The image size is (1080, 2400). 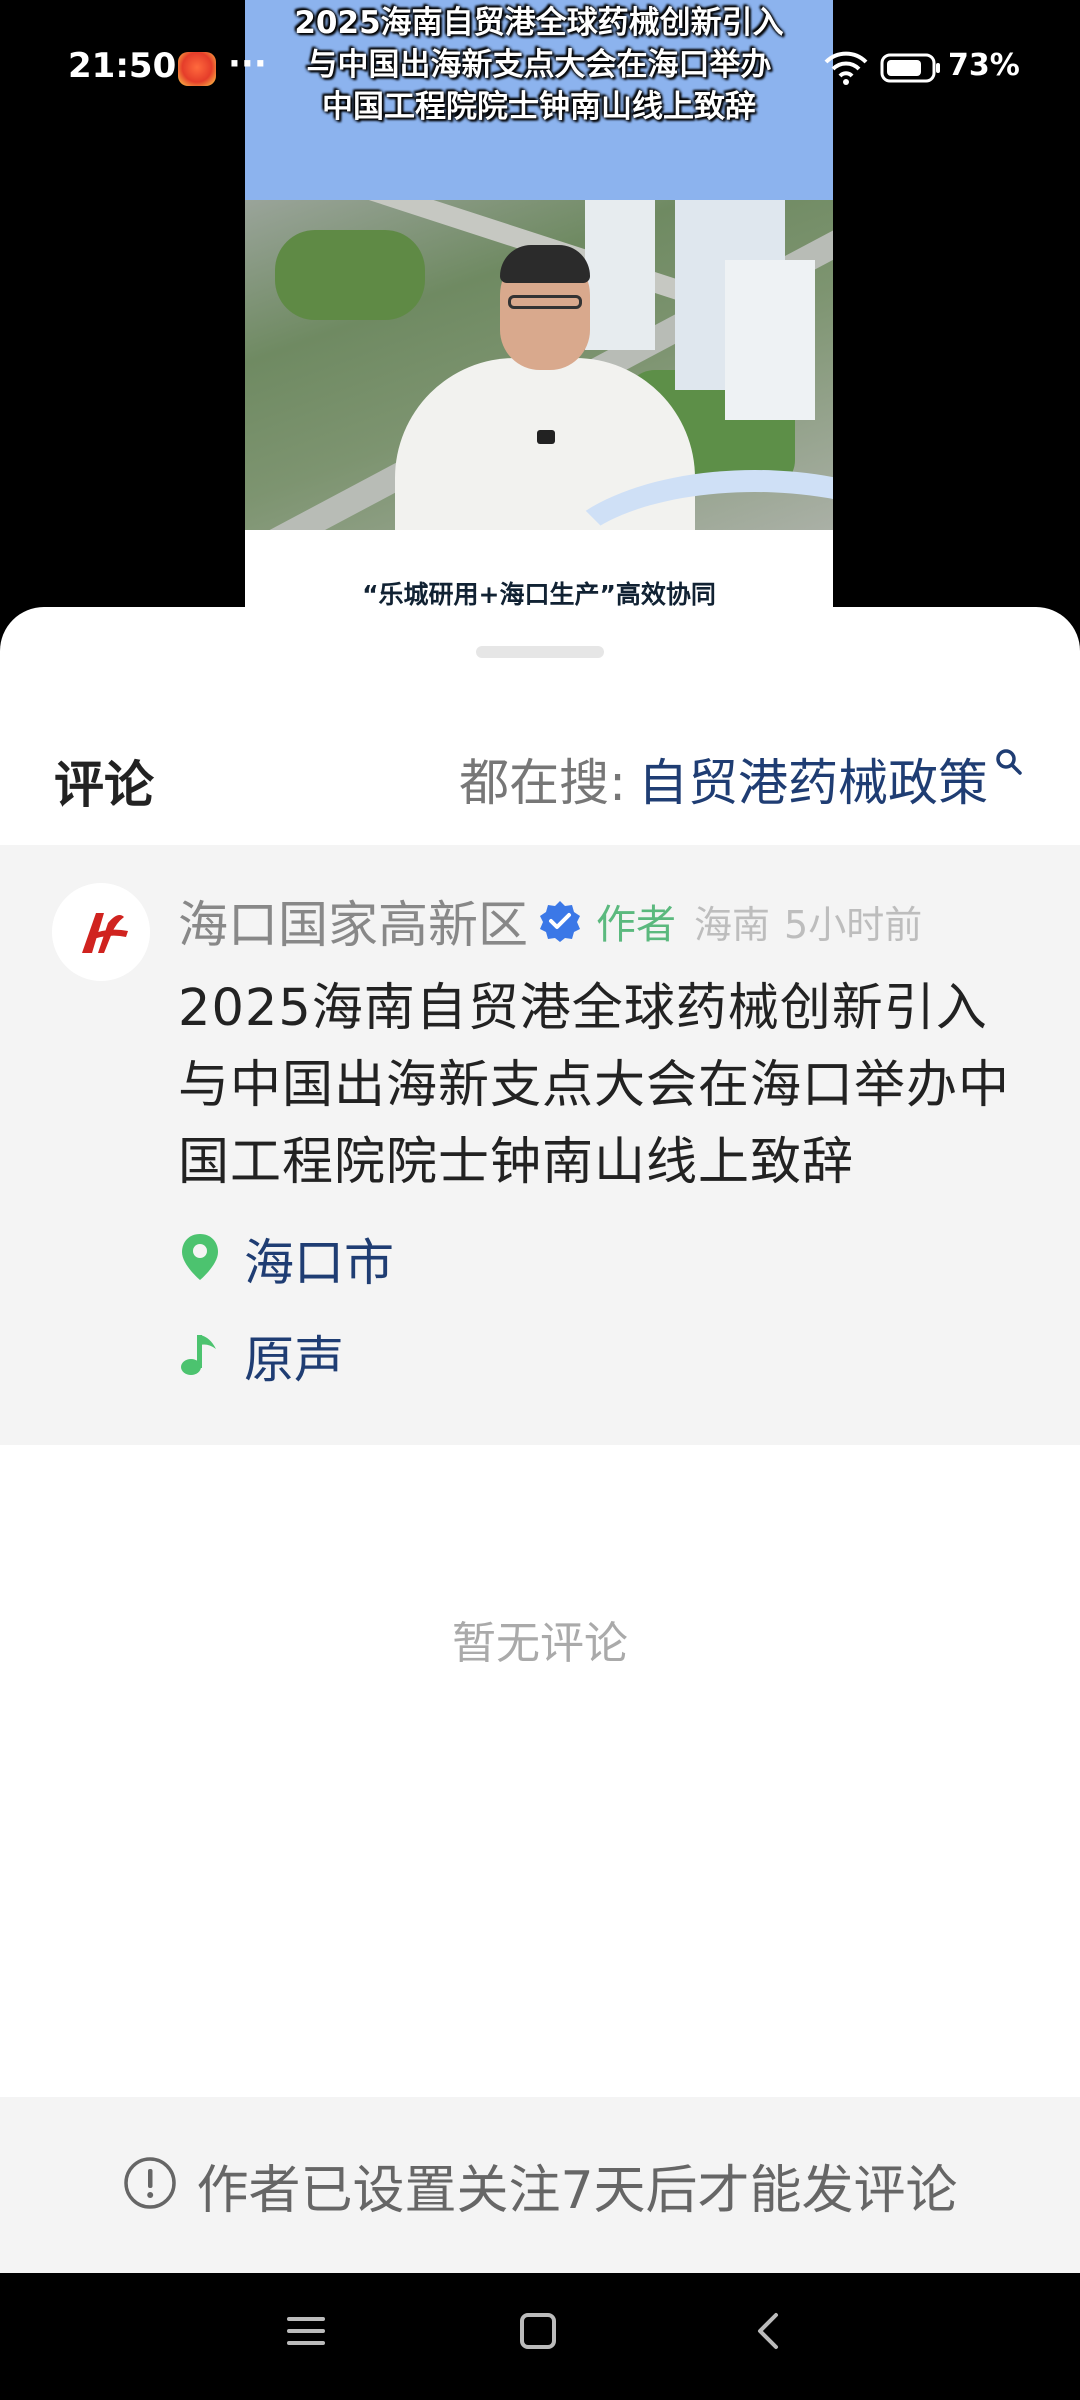 What do you see at coordinates (853, 924) in the screenshot?
I see `post-time: 5小时前` at bounding box center [853, 924].